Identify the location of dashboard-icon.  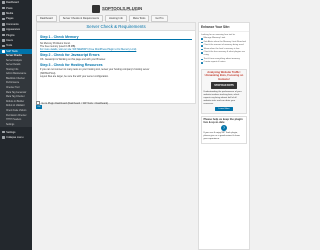
(3, 2).